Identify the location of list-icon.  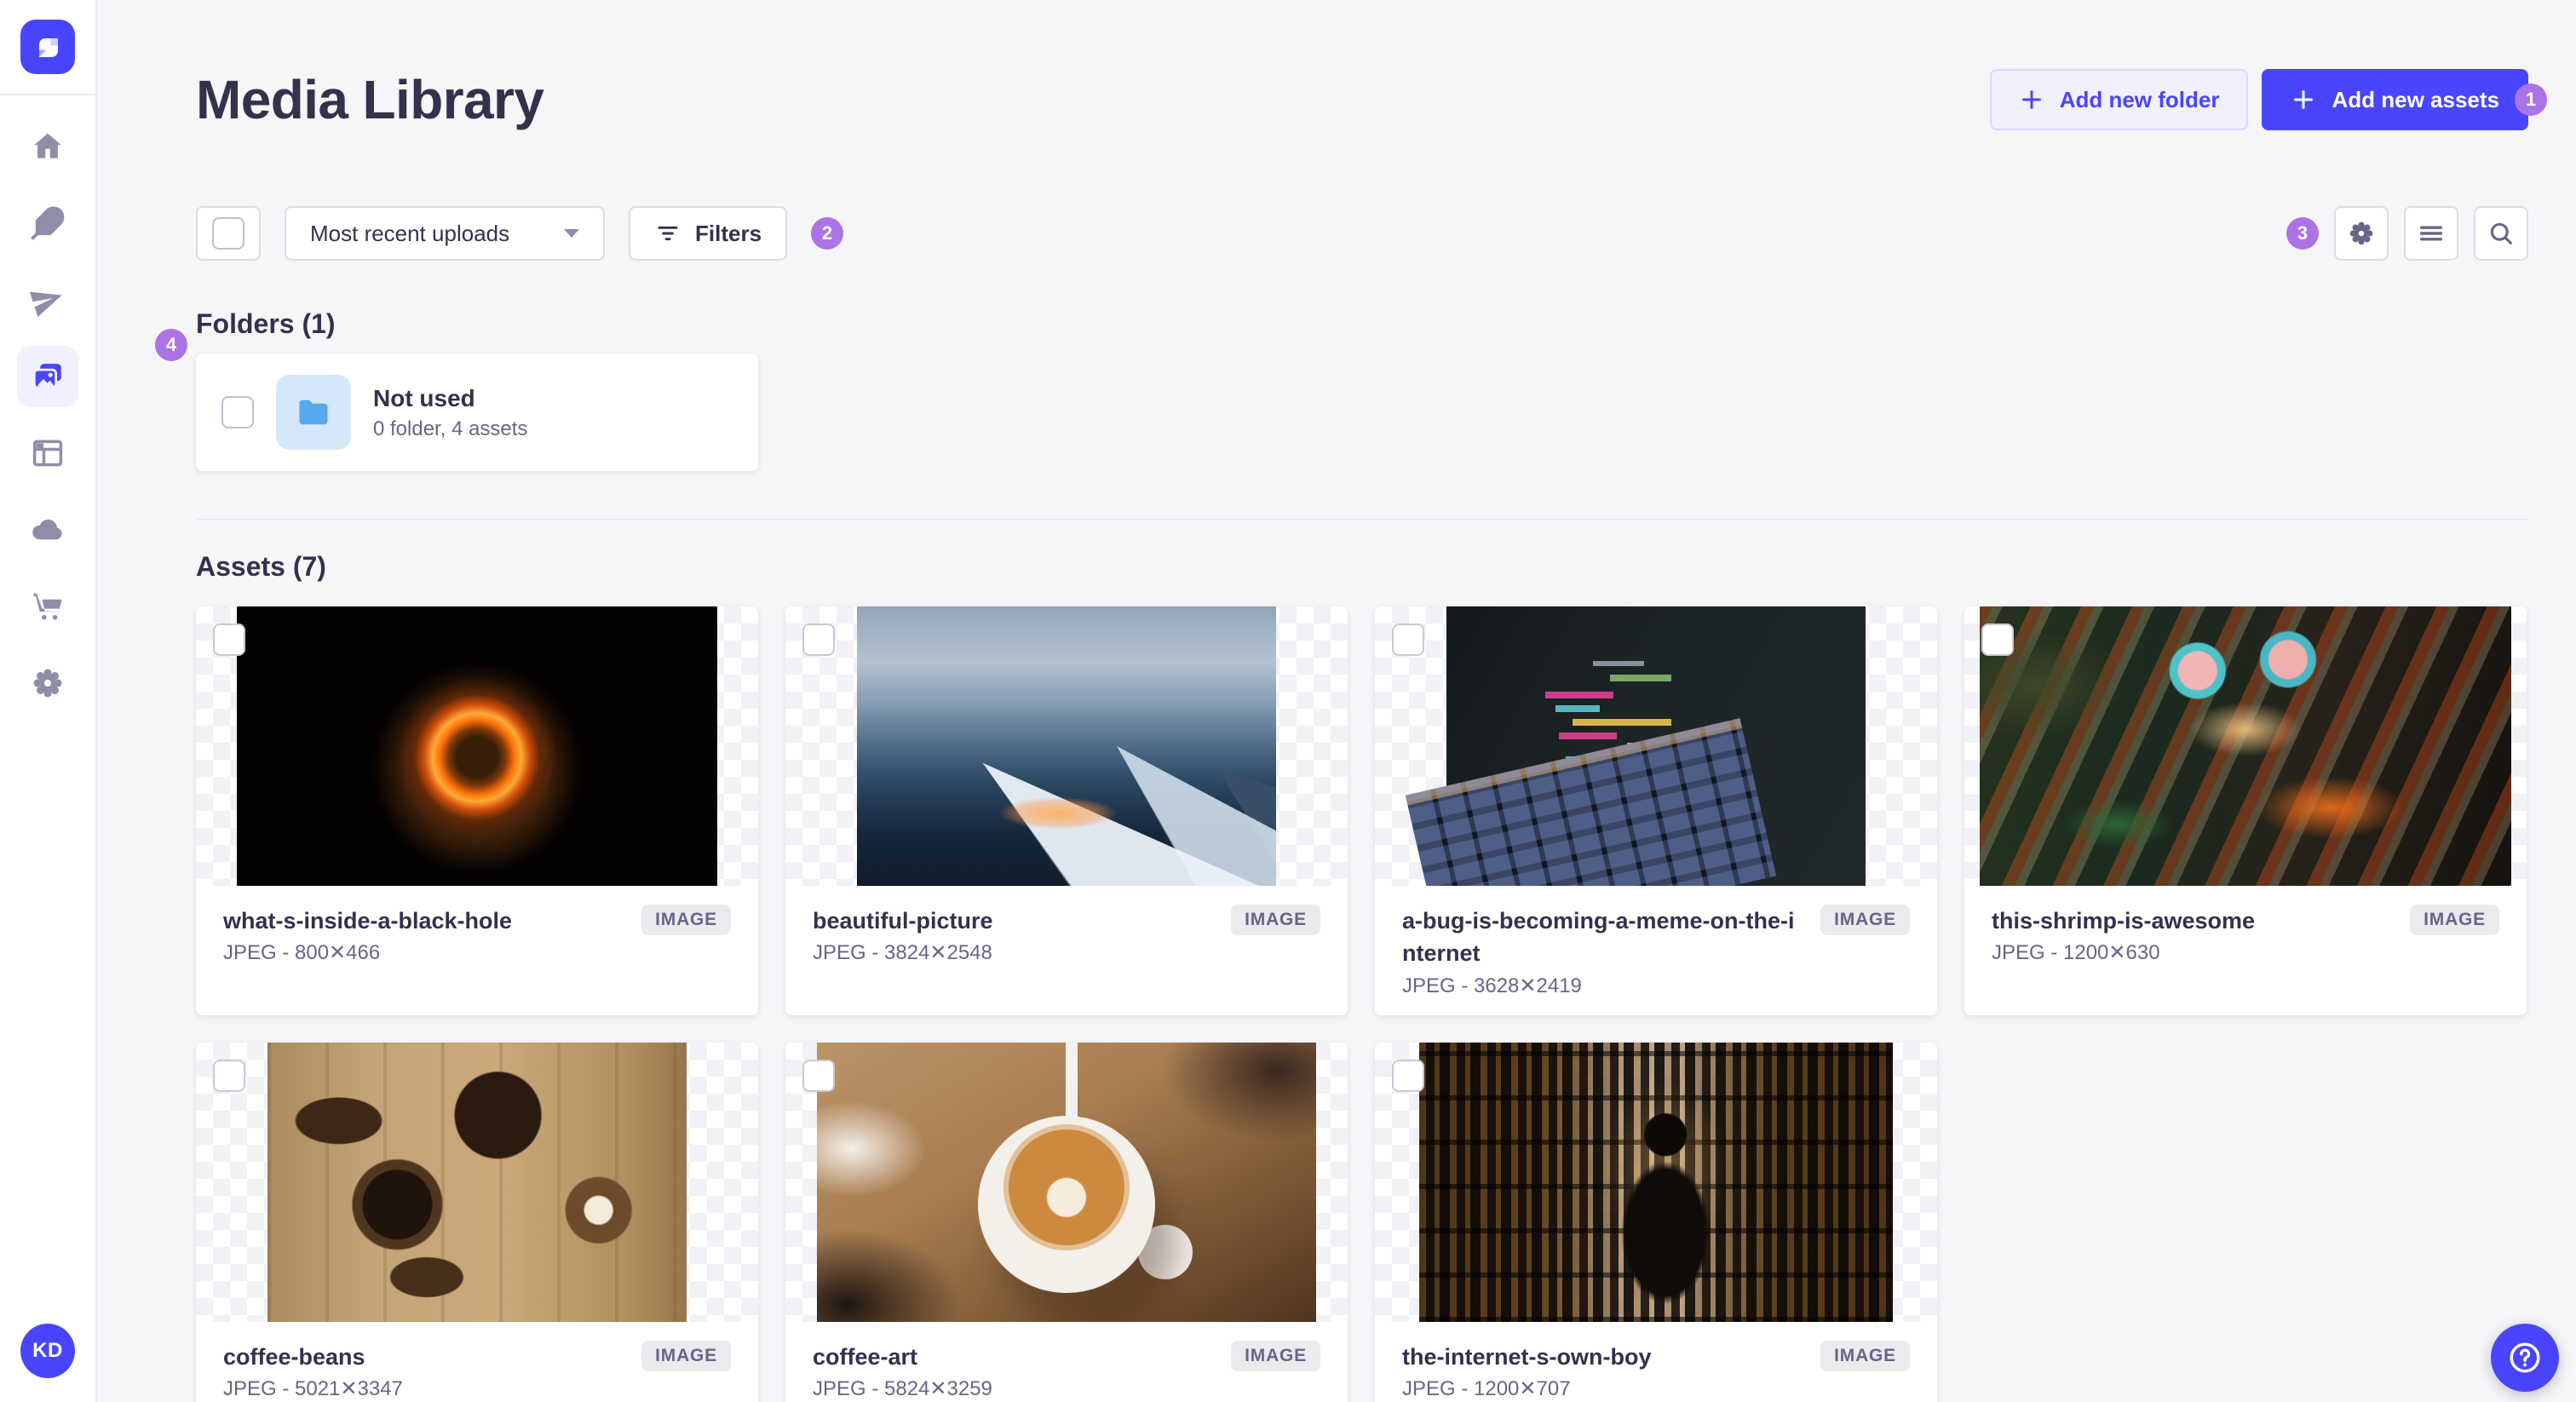
(2431, 233).